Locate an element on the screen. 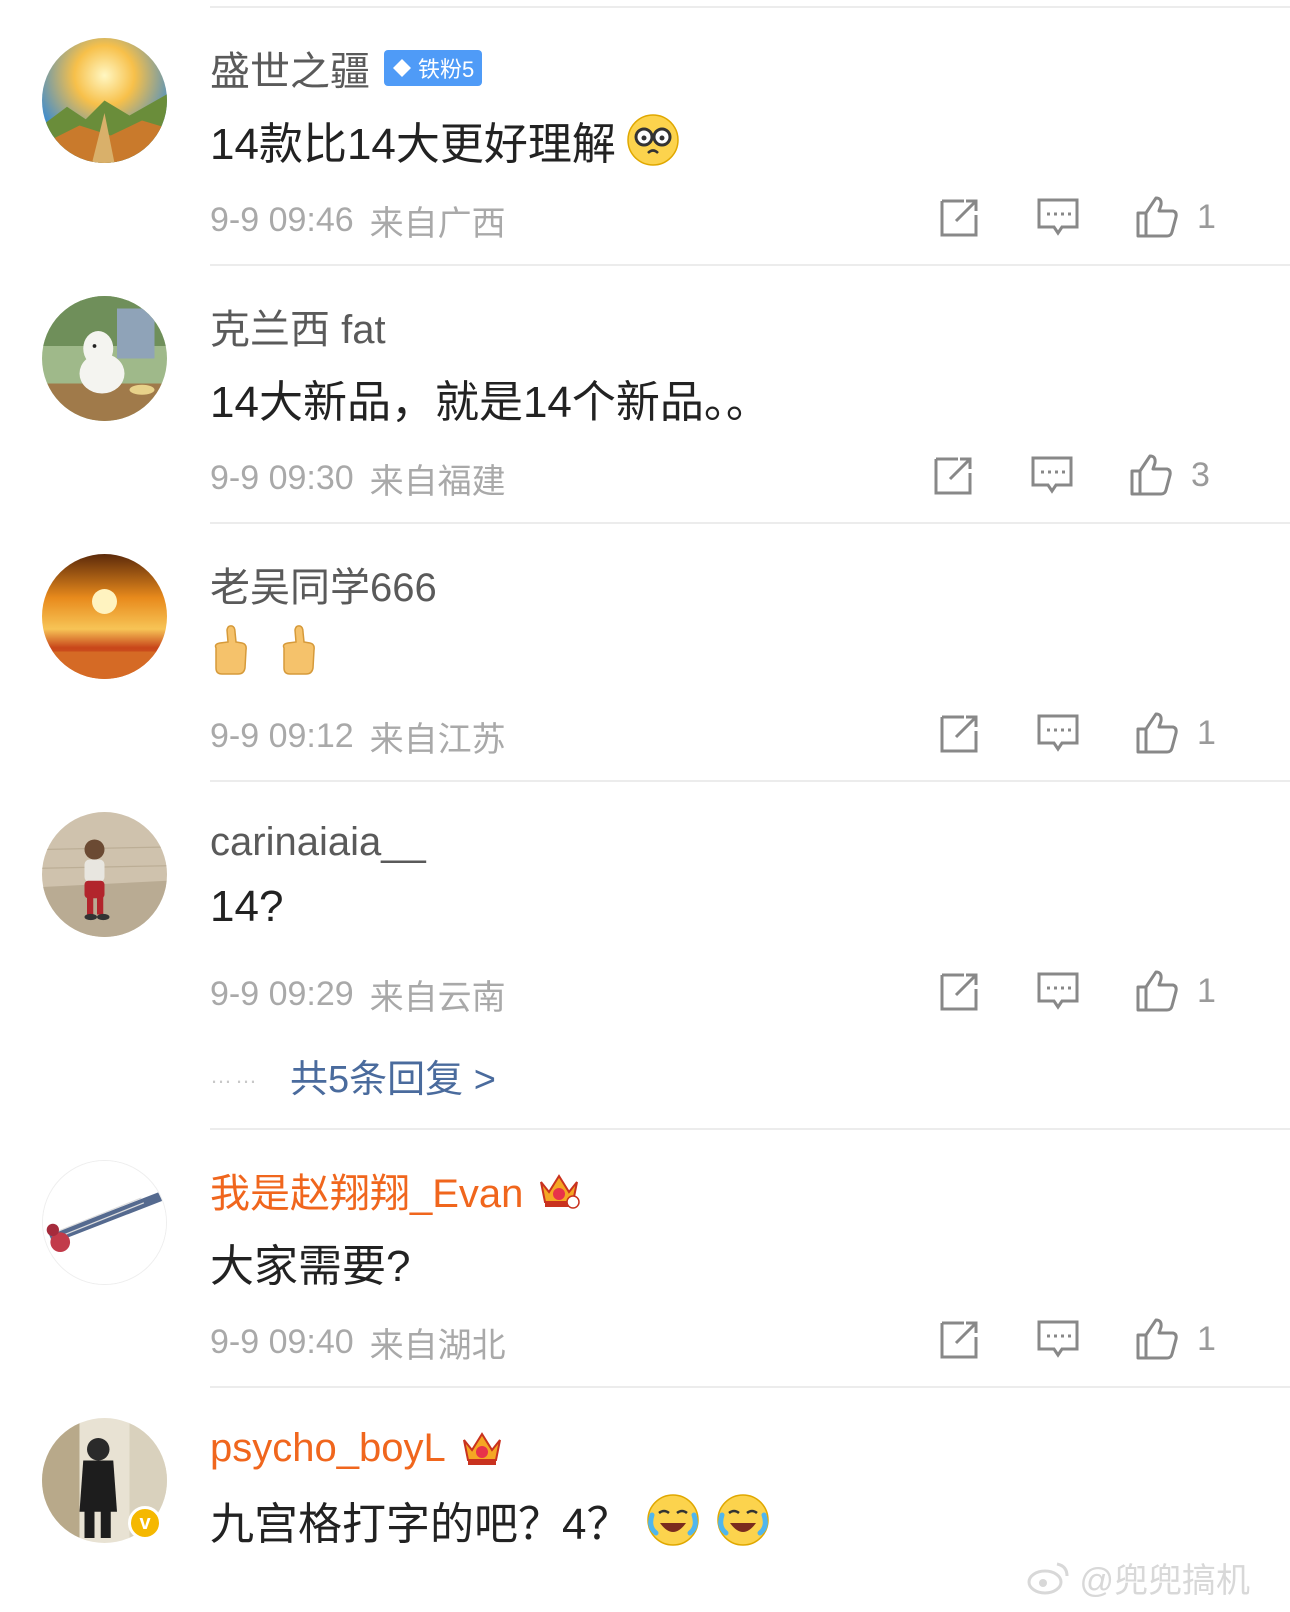  username: 我是赵翔翔_Evan is located at coordinates (366, 1190).